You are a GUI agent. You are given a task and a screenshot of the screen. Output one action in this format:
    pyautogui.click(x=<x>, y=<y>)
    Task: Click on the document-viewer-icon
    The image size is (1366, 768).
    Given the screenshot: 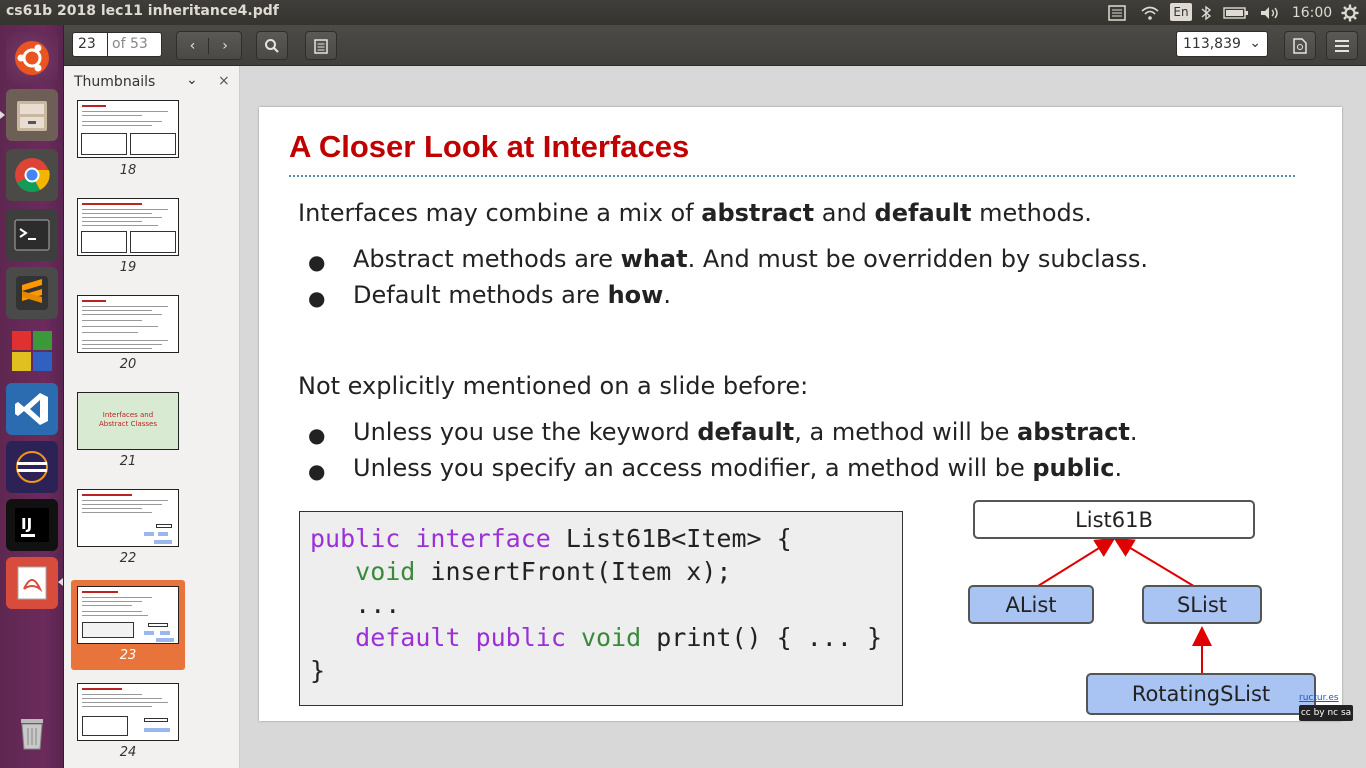 What is the action you would take?
    pyautogui.click(x=32, y=583)
    